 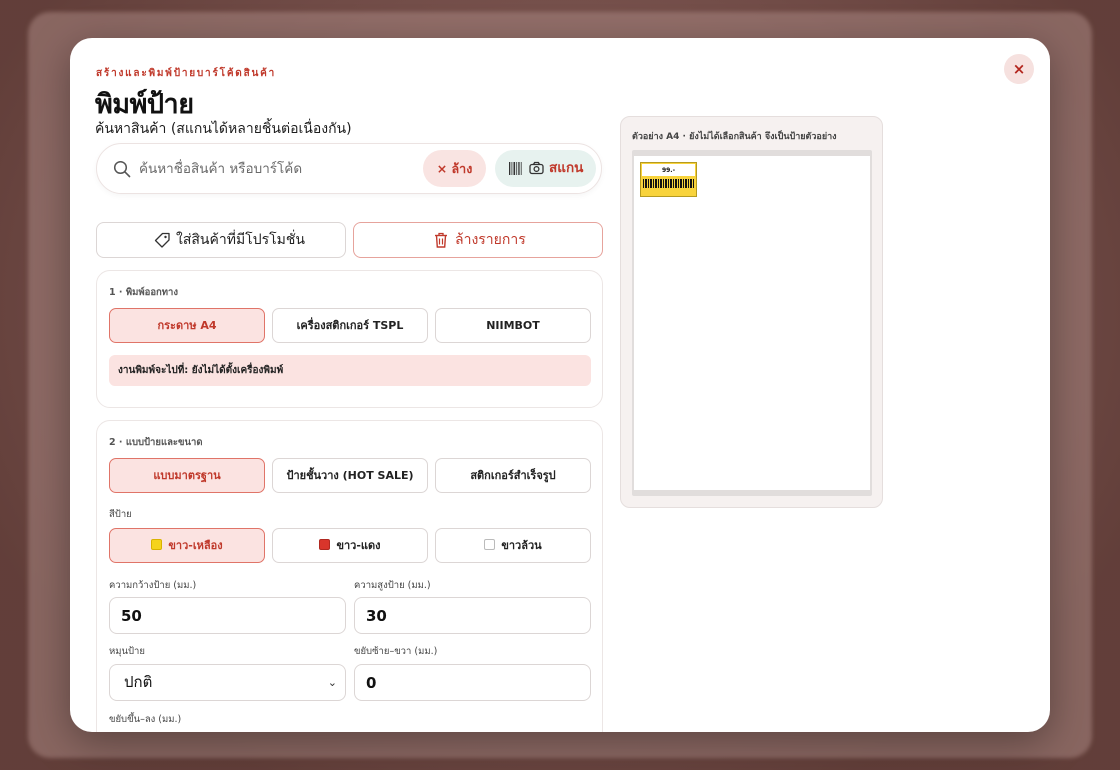 What do you see at coordinates (521, 545) in the screenshot?
I see `color-option-white-label: ขาวล้วน` at bounding box center [521, 545].